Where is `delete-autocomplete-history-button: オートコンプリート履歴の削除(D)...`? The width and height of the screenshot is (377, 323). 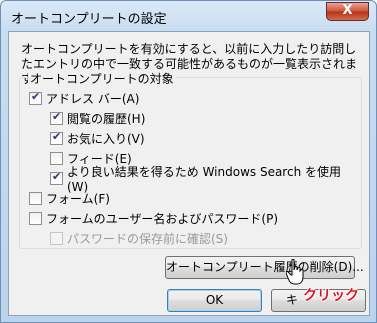 delete-autocomplete-history-button: オートコンプリート履歴の削除(D)... is located at coordinates (264, 267).